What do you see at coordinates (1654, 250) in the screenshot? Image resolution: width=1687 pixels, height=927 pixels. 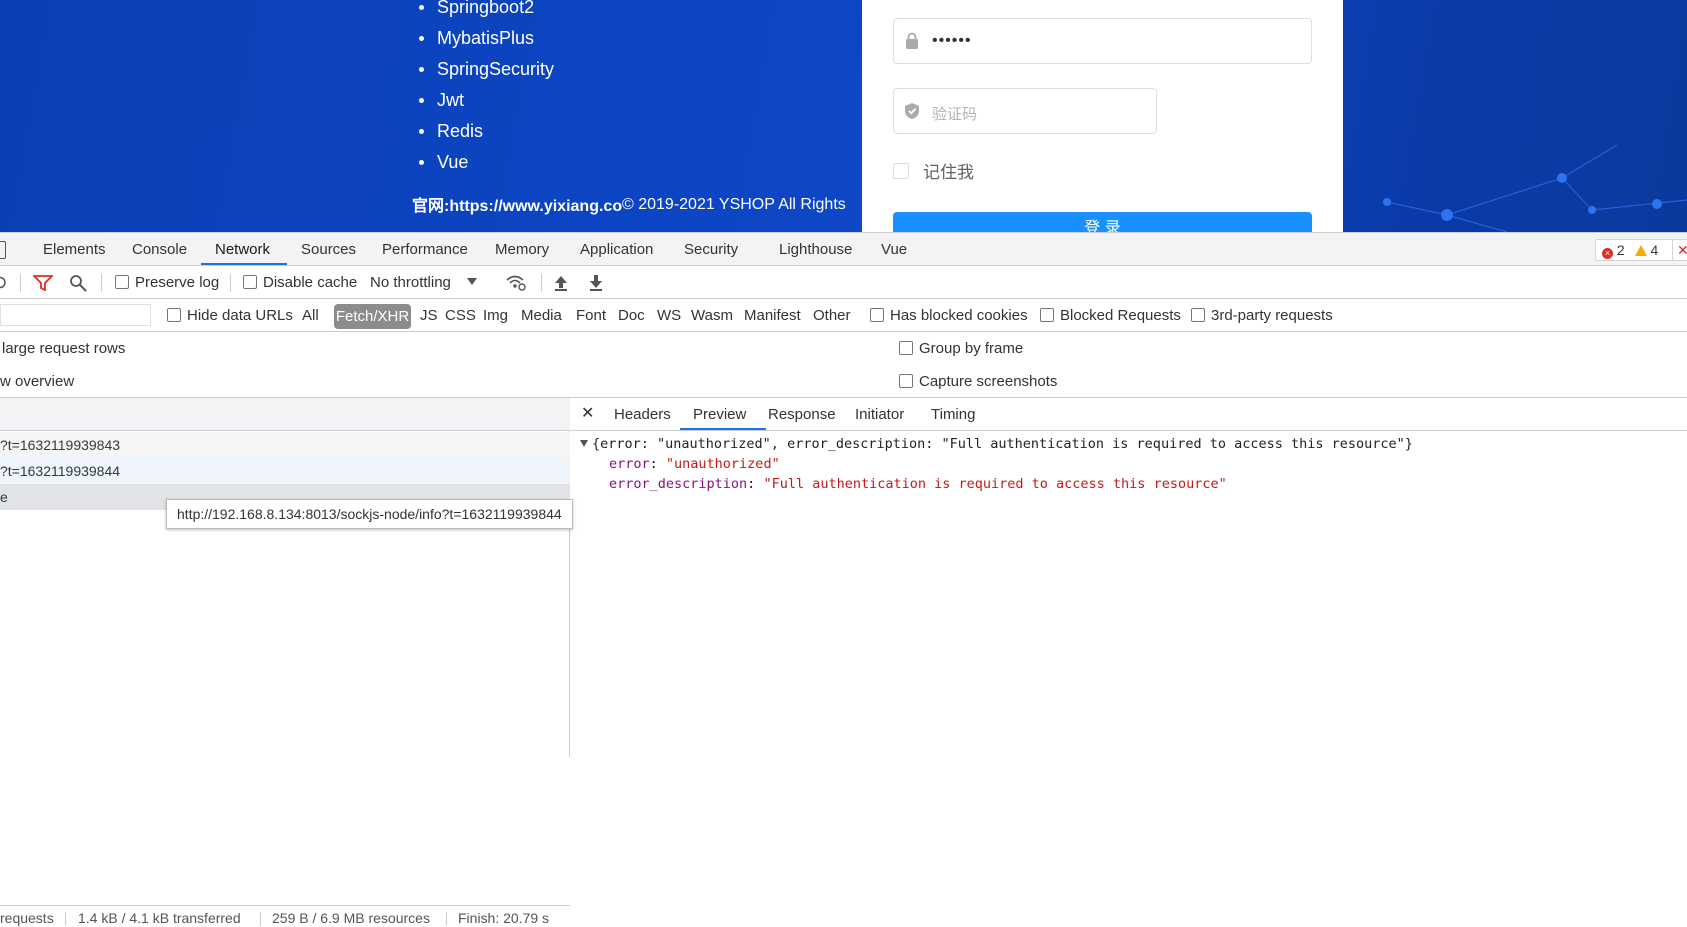 I see `warning-count: 4` at bounding box center [1654, 250].